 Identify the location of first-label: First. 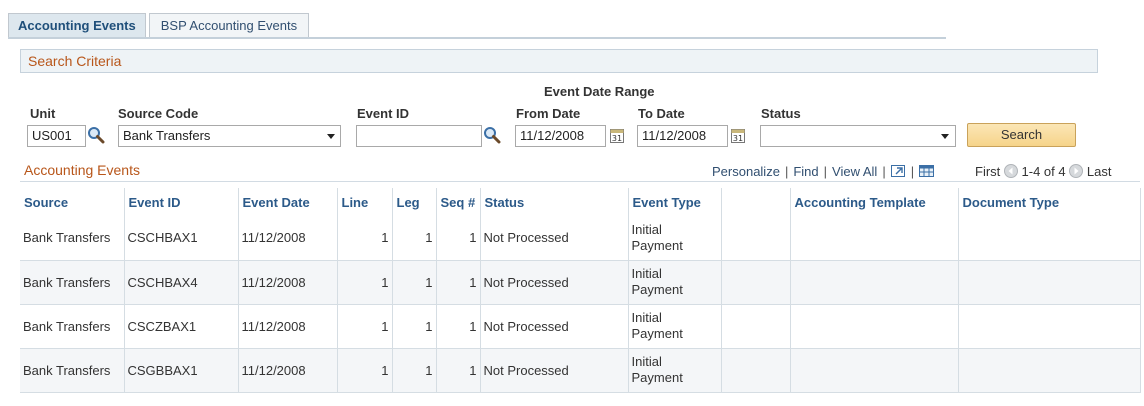
(988, 171).